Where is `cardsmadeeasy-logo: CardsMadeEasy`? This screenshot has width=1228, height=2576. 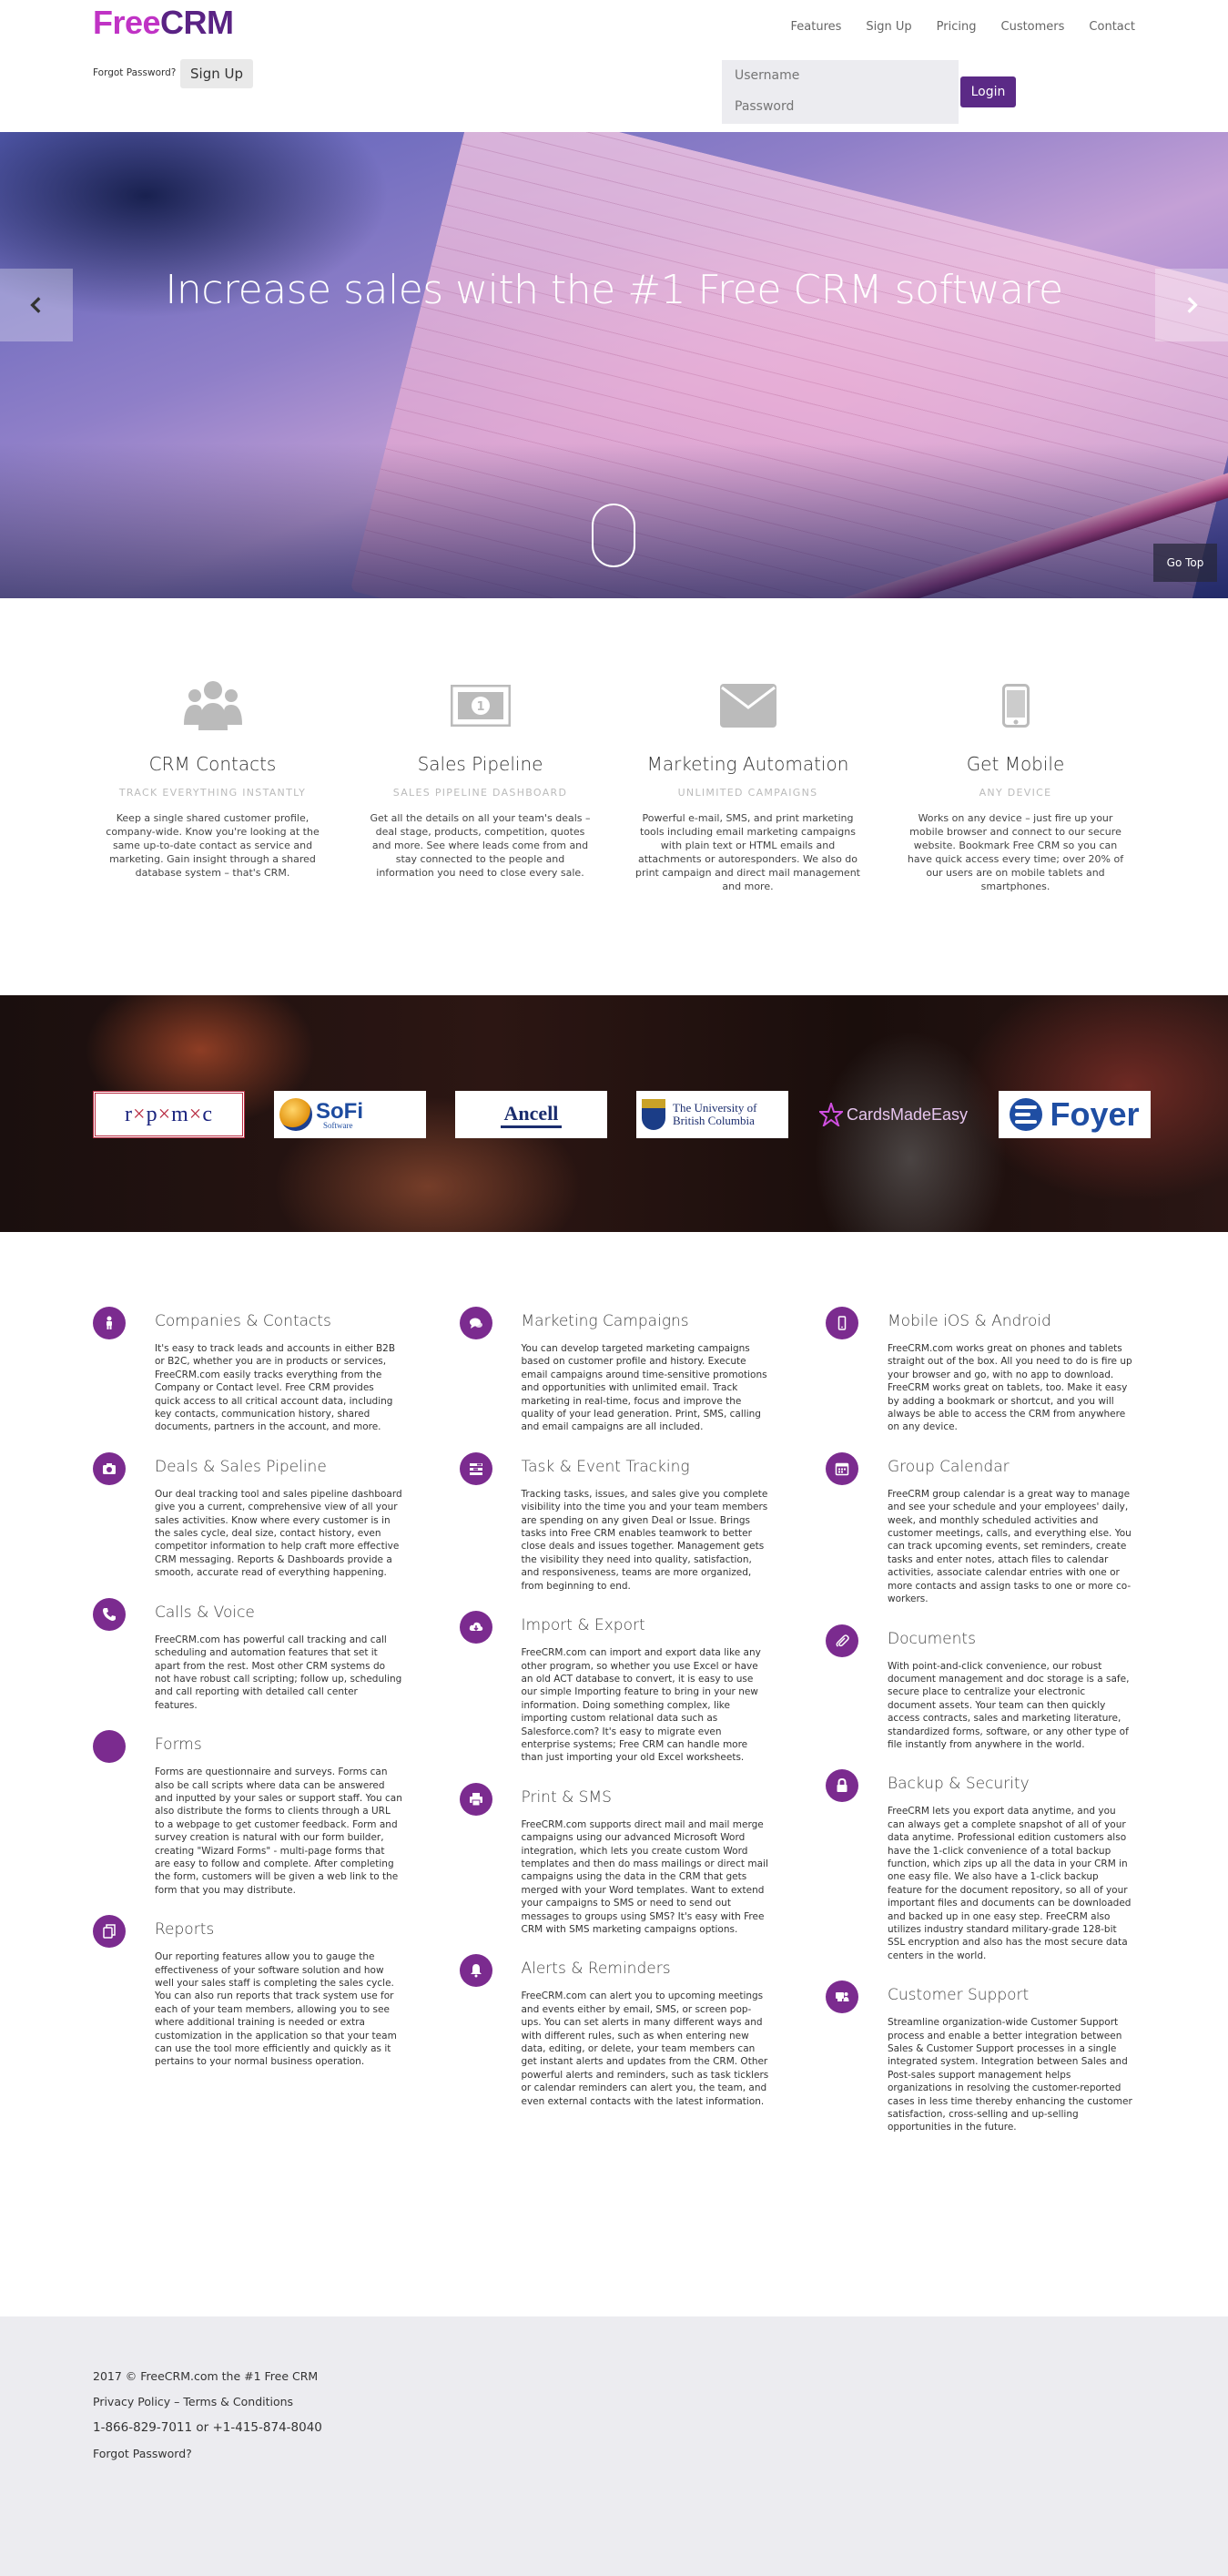 cardsmadeeasy-logo: CardsMadeEasy is located at coordinates (893, 1114).